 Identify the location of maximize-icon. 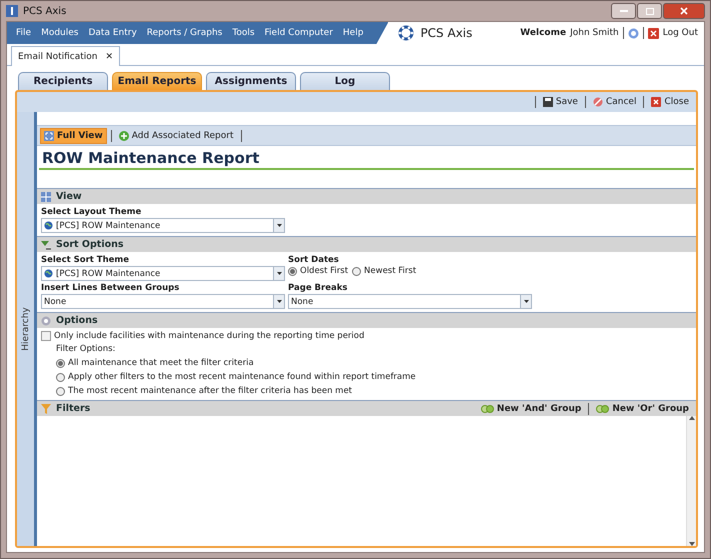
(650, 11).